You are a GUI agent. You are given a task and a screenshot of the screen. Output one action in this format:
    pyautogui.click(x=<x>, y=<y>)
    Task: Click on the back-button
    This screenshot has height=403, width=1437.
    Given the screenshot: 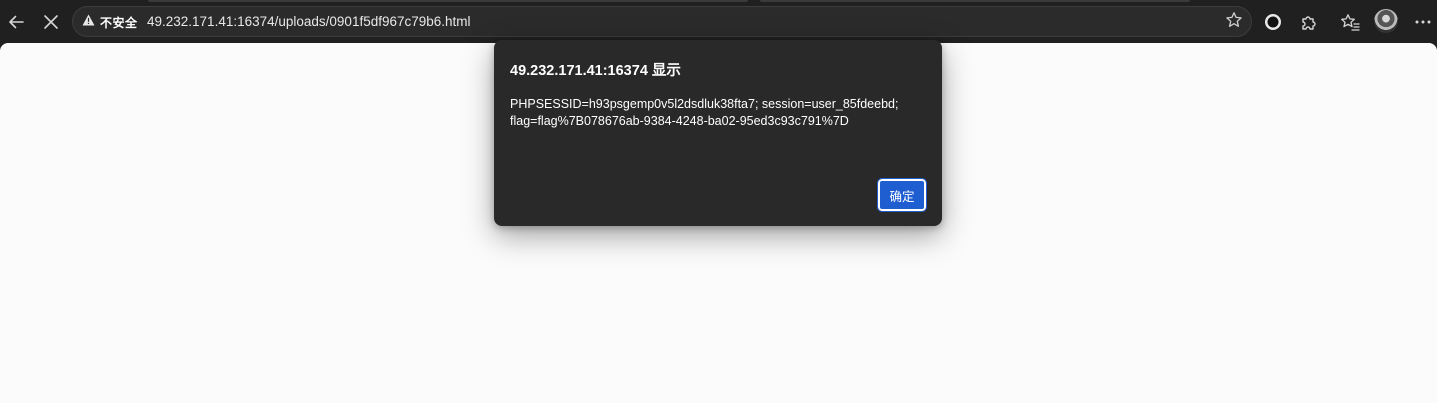 What is the action you would take?
    pyautogui.click(x=16, y=22)
    